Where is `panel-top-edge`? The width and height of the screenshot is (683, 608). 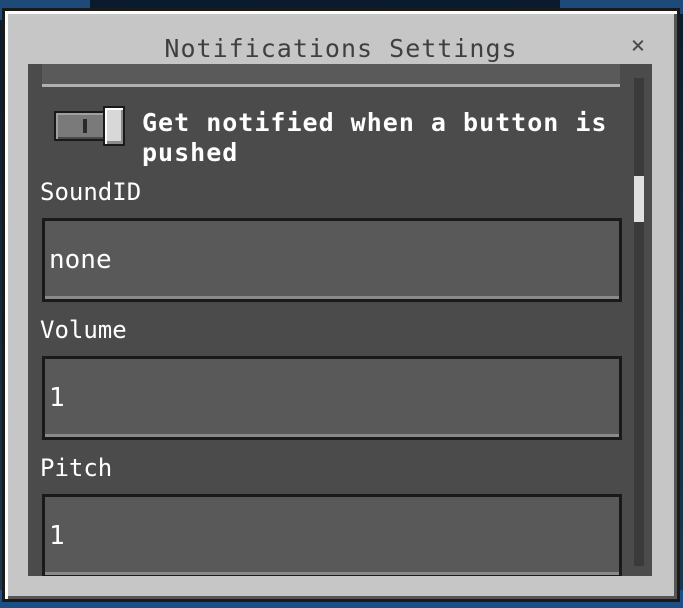 panel-top-edge is located at coordinates (331, 75).